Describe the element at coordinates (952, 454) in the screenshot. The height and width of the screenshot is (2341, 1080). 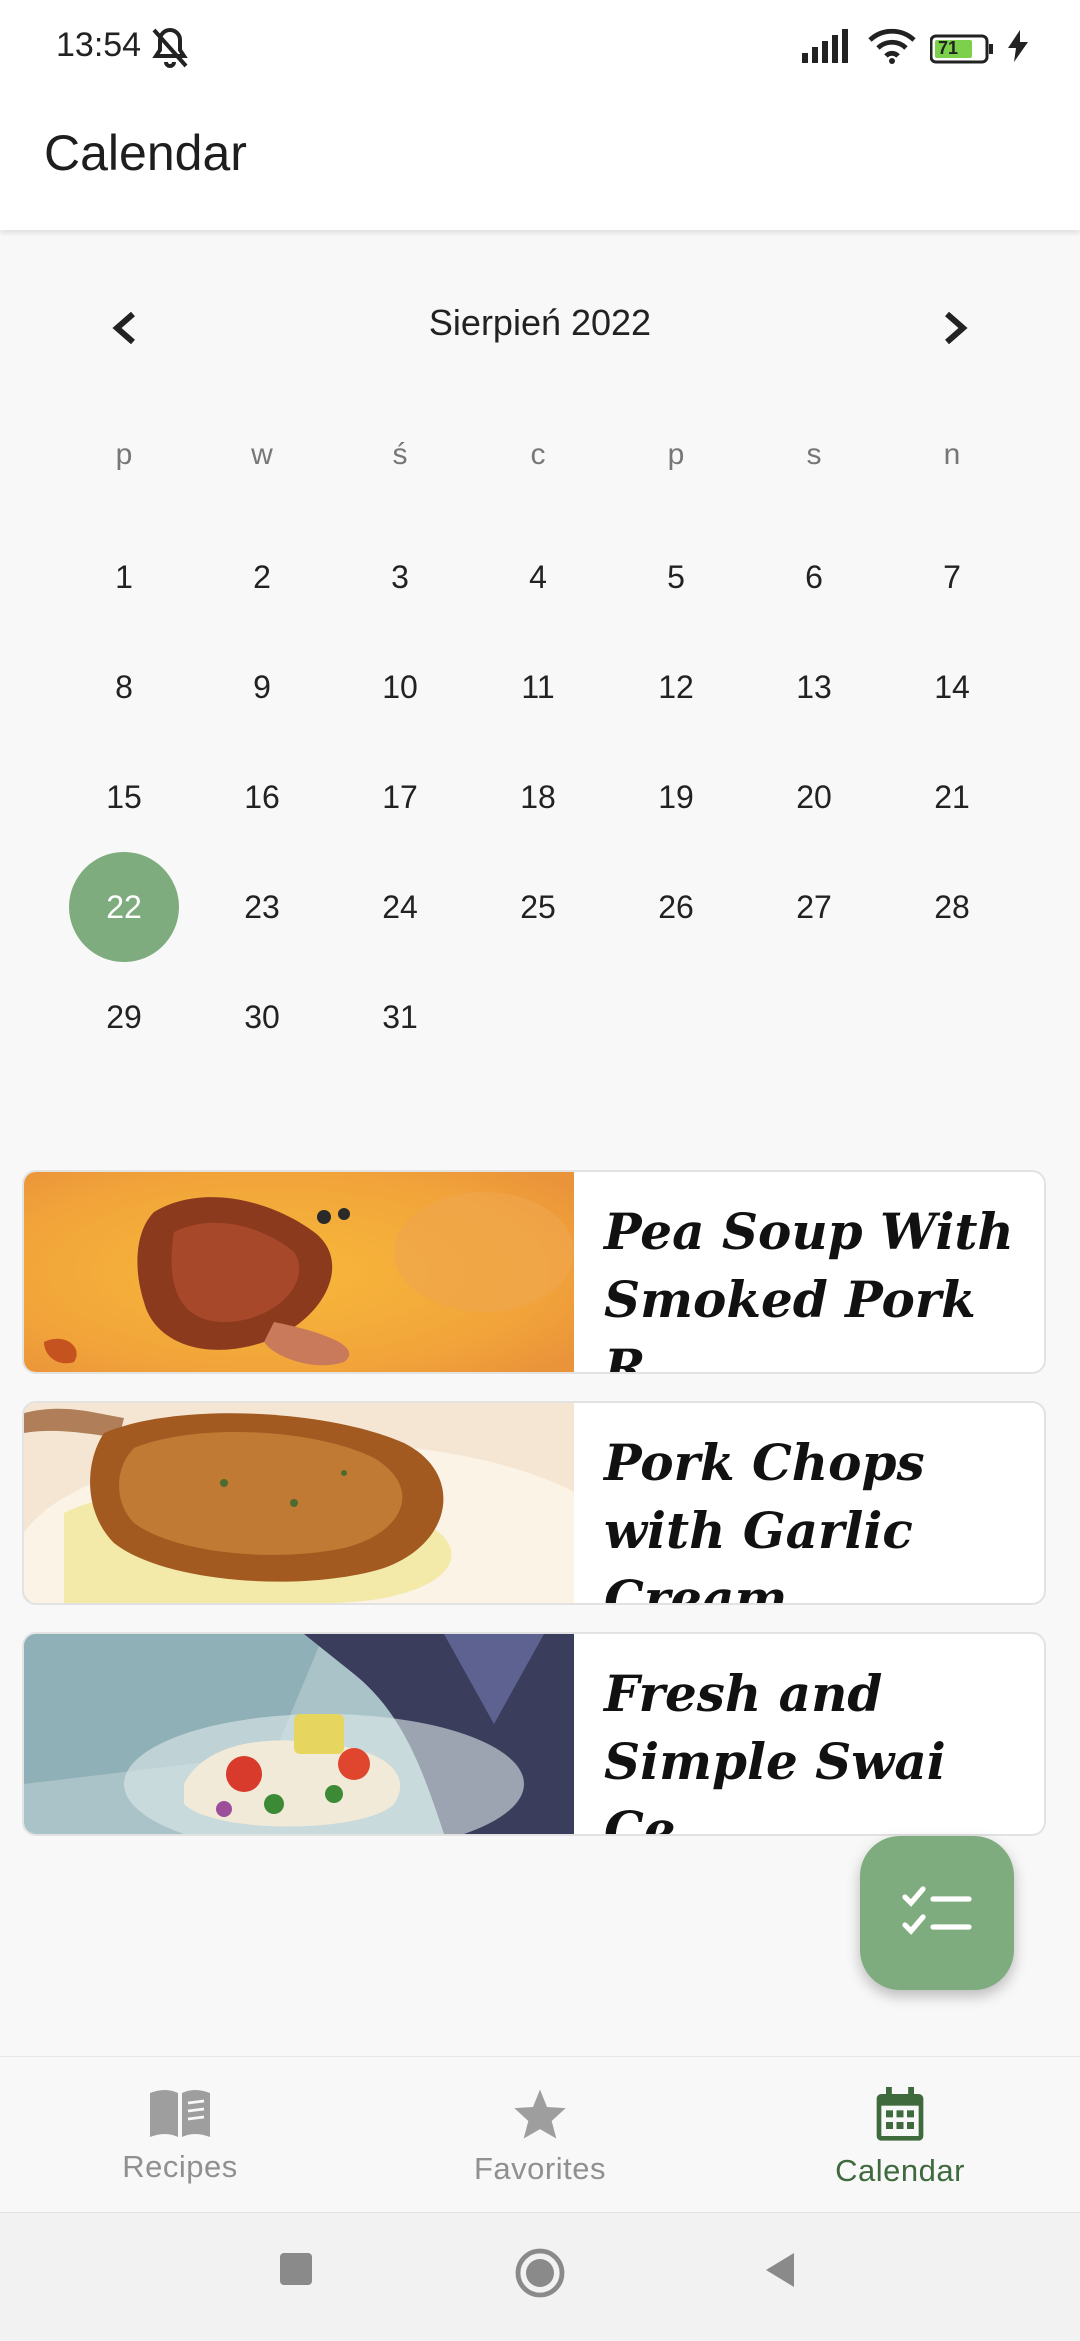
I see `weekday-label: n` at that location.